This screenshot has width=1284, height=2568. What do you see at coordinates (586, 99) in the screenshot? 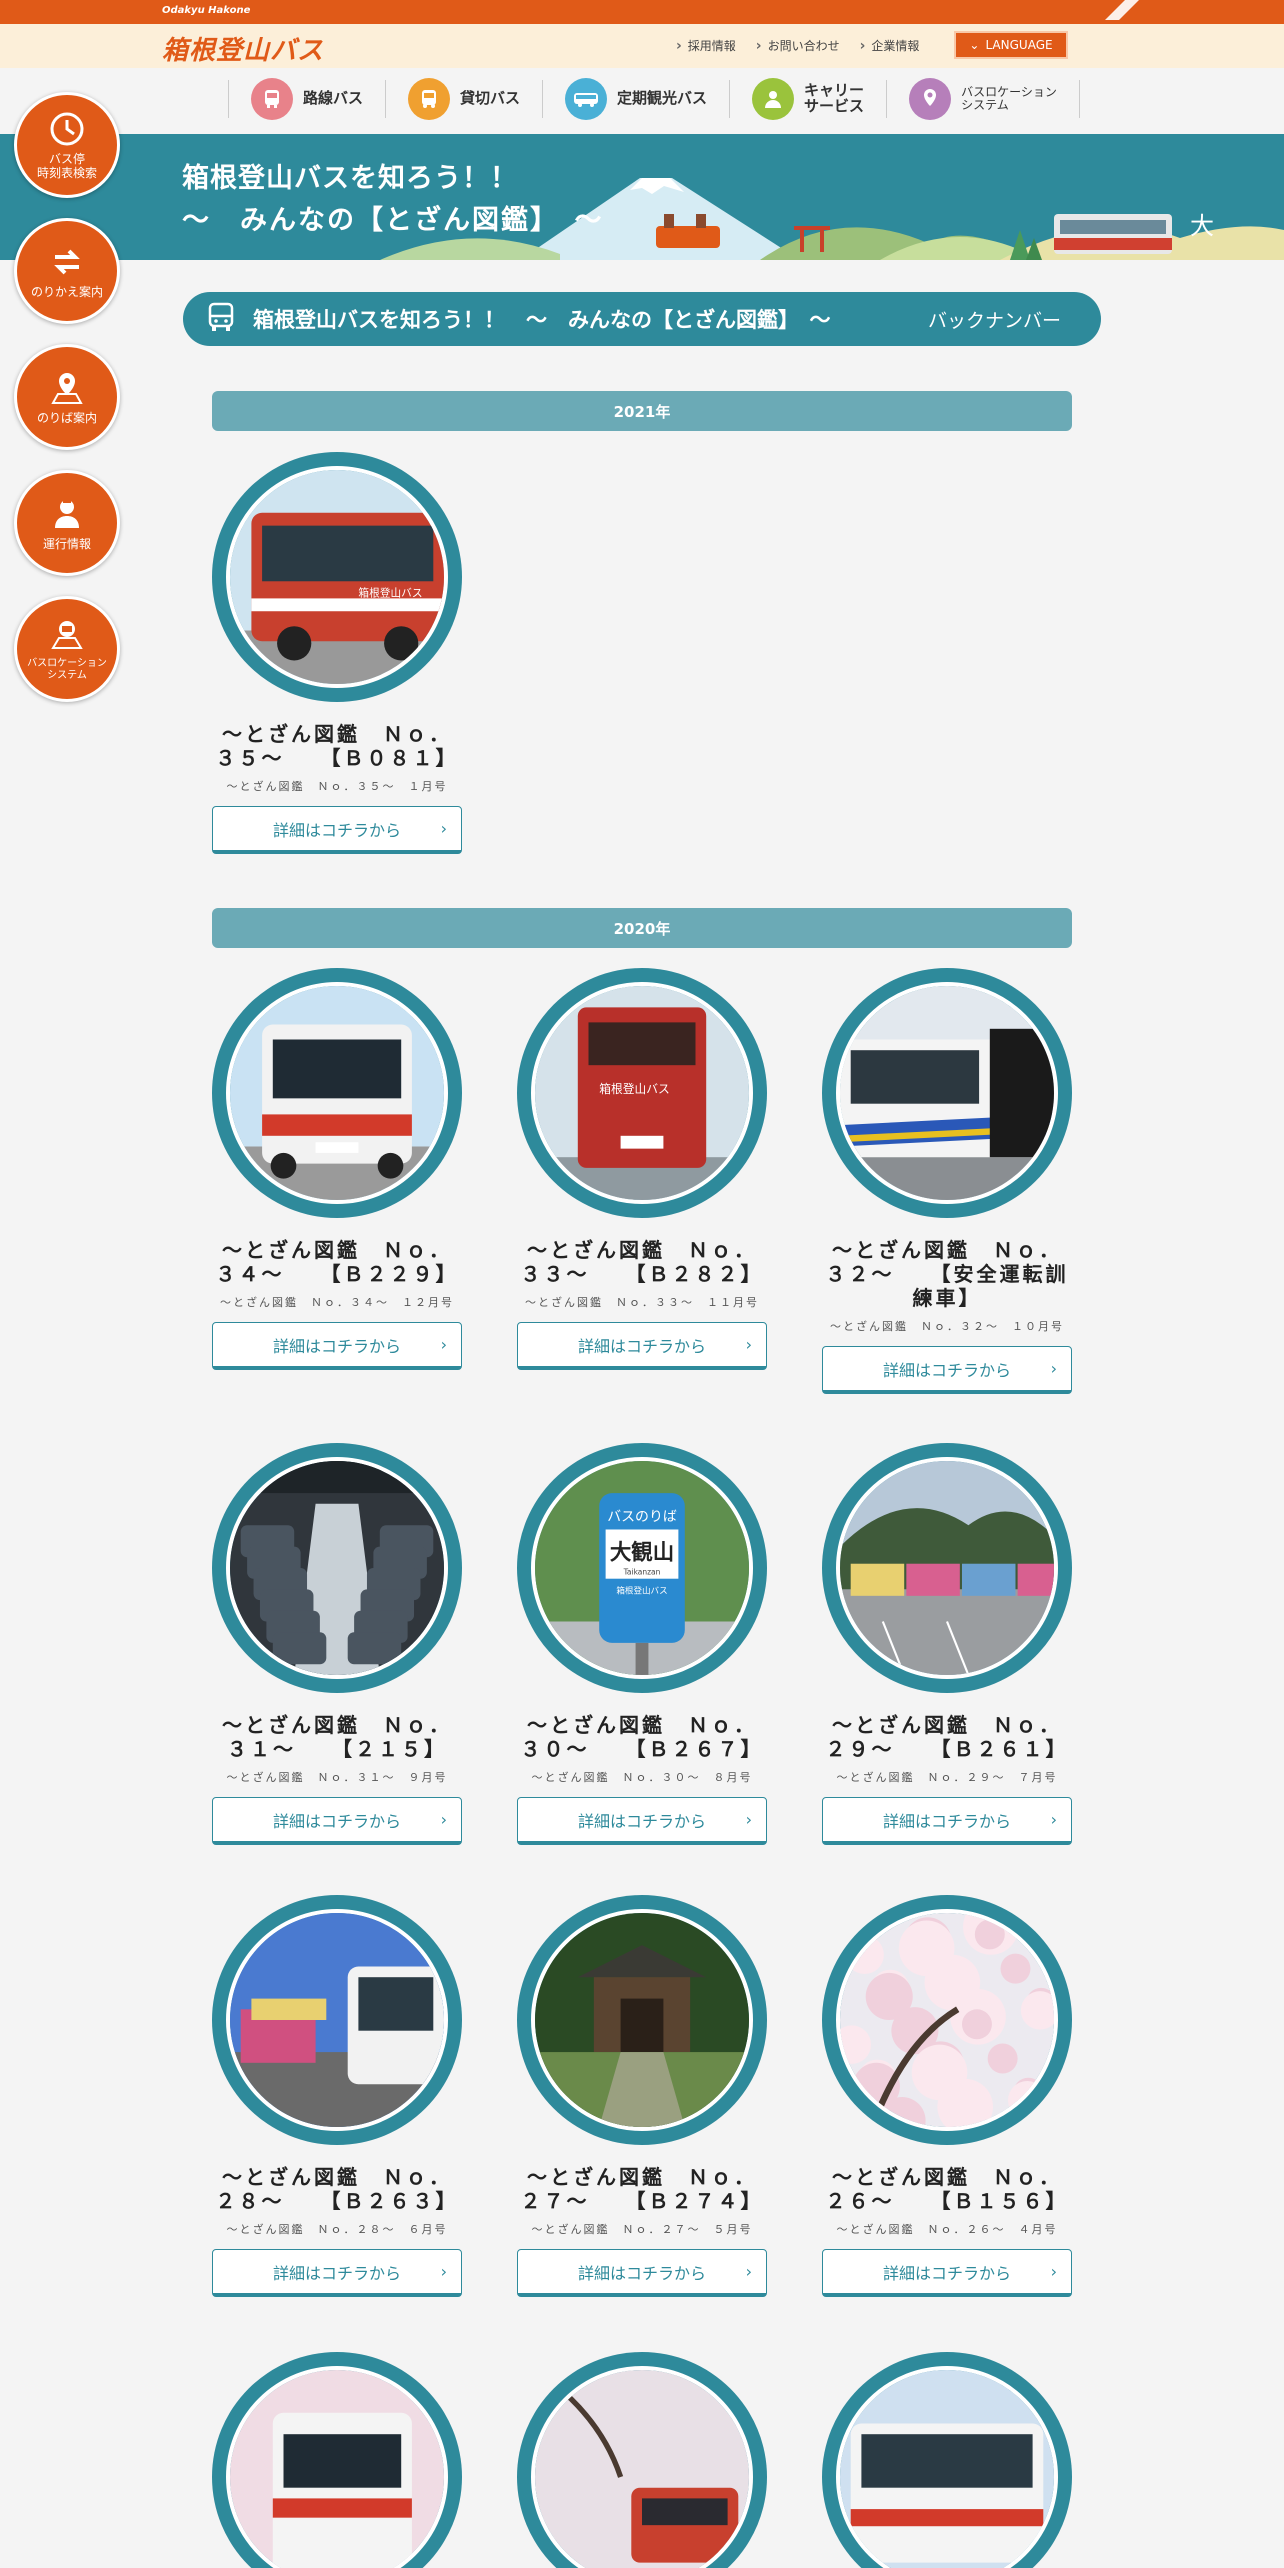
I see `sightseeing-bus-icon` at bounding box center [586, 99].